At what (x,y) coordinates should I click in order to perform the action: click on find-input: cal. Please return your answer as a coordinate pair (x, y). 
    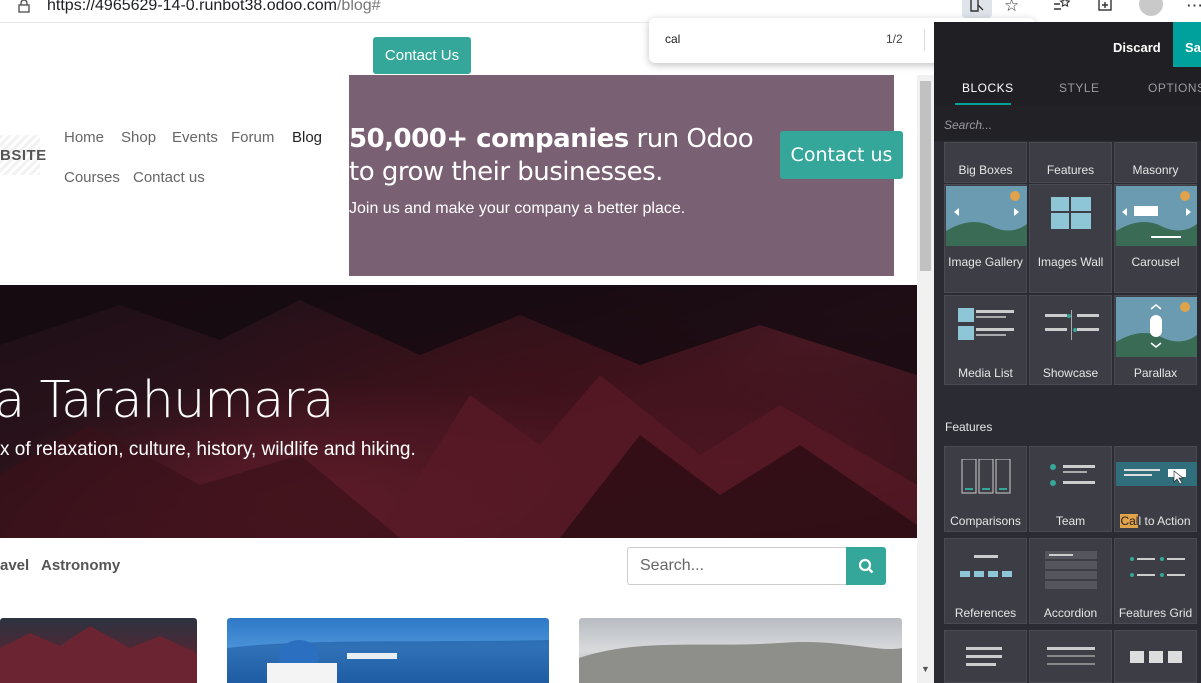
    Looking at the image, I should click on (672, 39).